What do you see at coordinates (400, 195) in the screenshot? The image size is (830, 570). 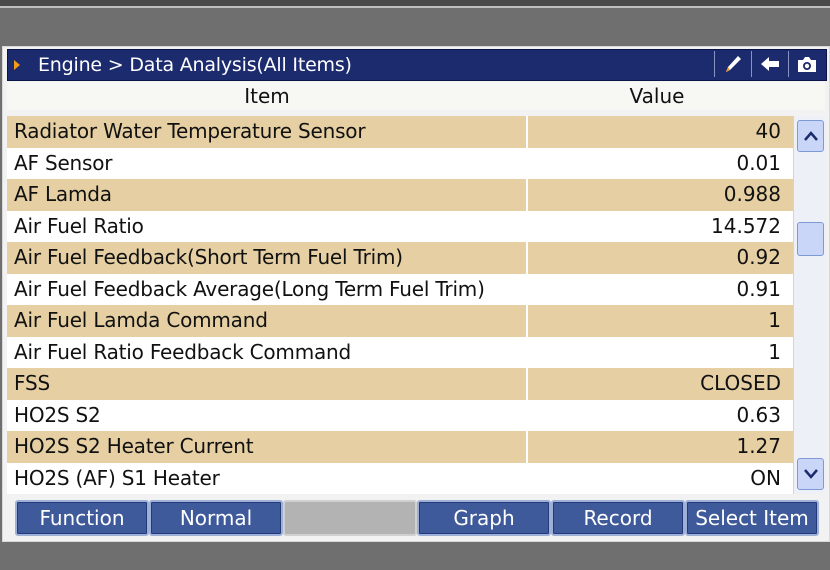 I see `table-row: AF Lamda 0.988` at bounding box center [400, 195].